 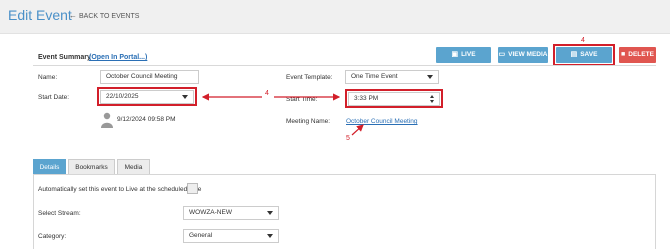 I want to click on meeting-name-step-annotation: 5, so click(x=348, y=138).